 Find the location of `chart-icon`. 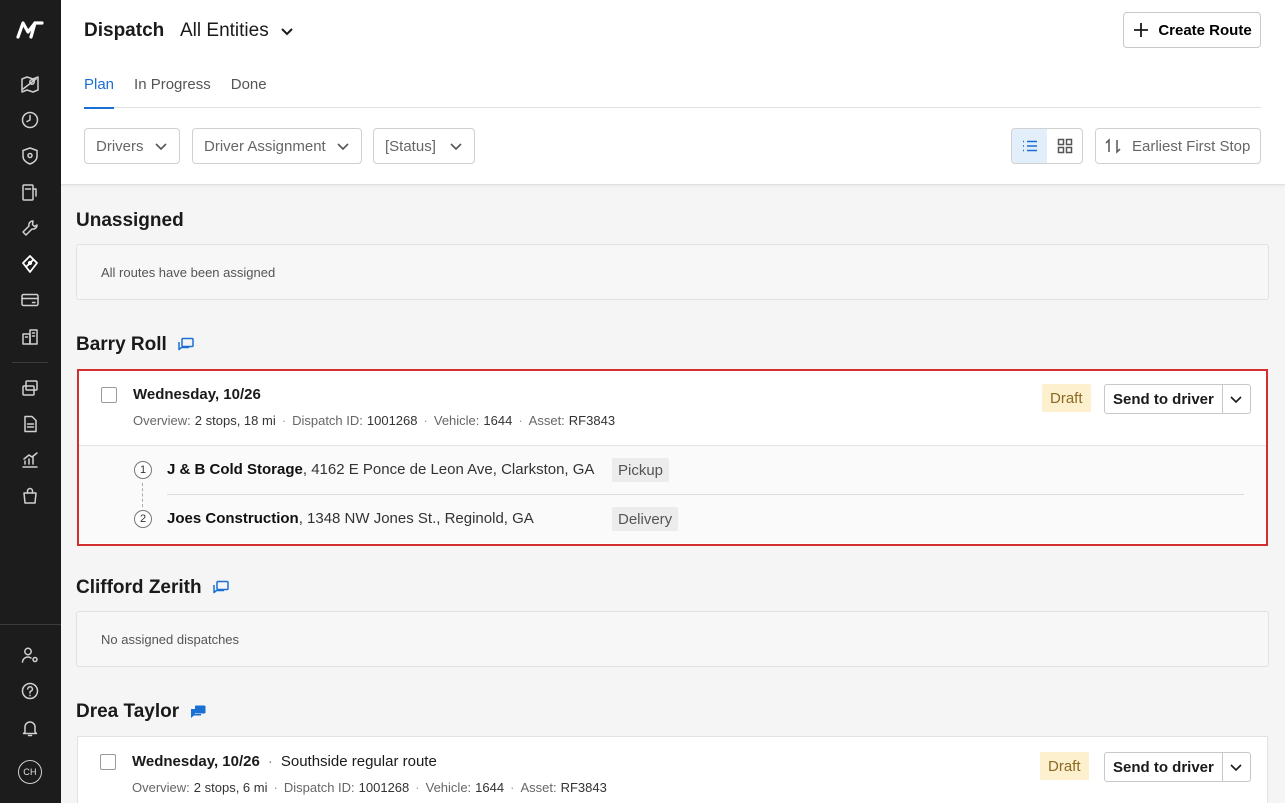

chart-icon is located at coordinates (30, 460).